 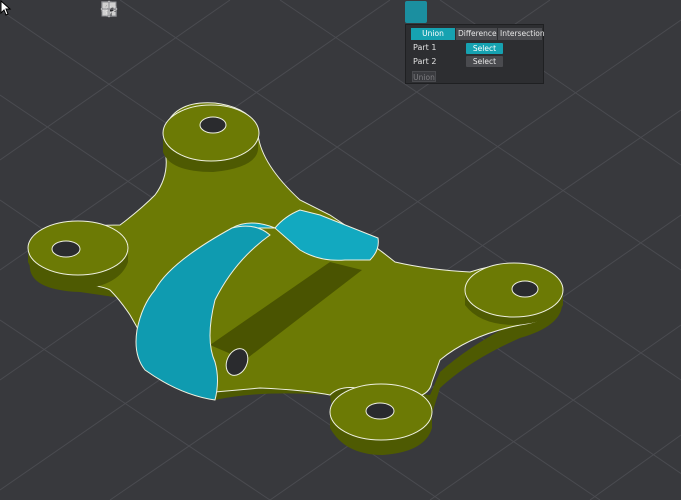 What do you see at coordinates (381, 419) in the screenshot?
I see `boss-bottom` at bounding box center [381, 419].